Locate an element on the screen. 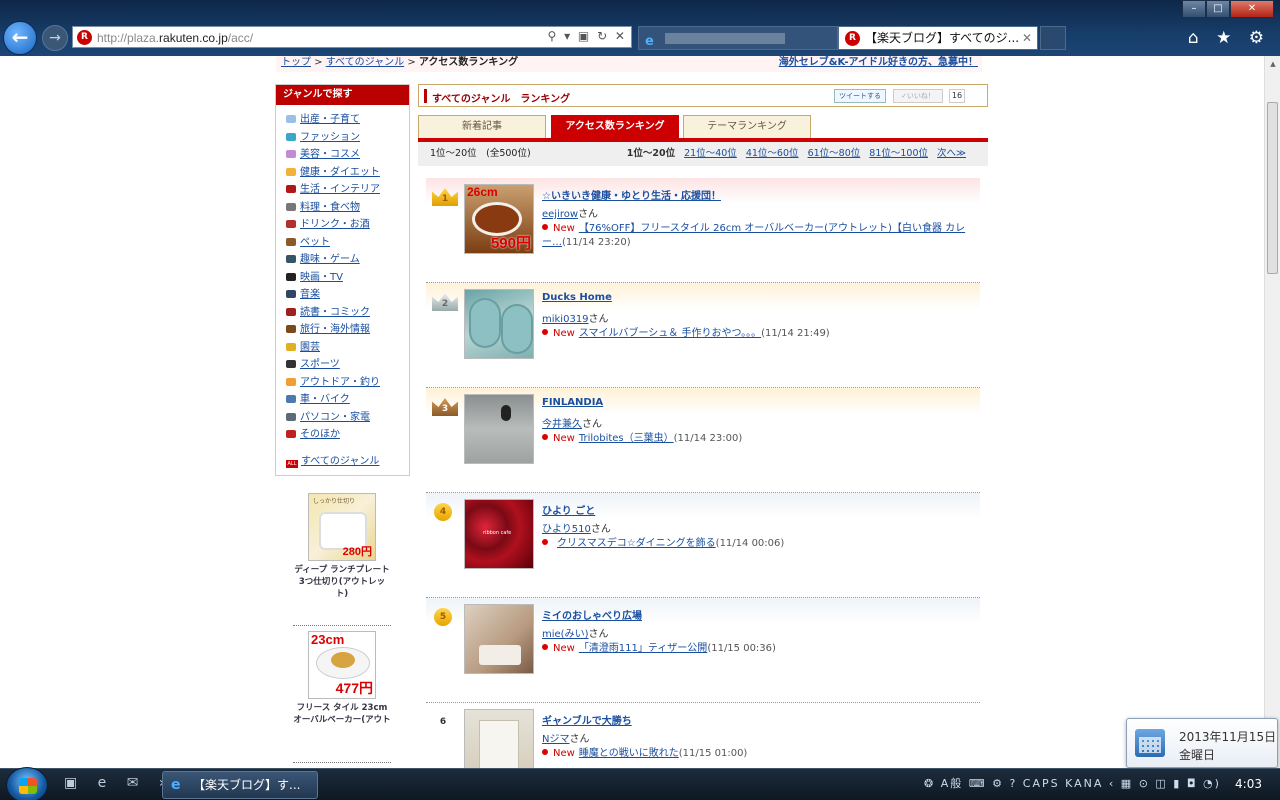  author-link: mie(みい) is located at coordinates (565, 634).